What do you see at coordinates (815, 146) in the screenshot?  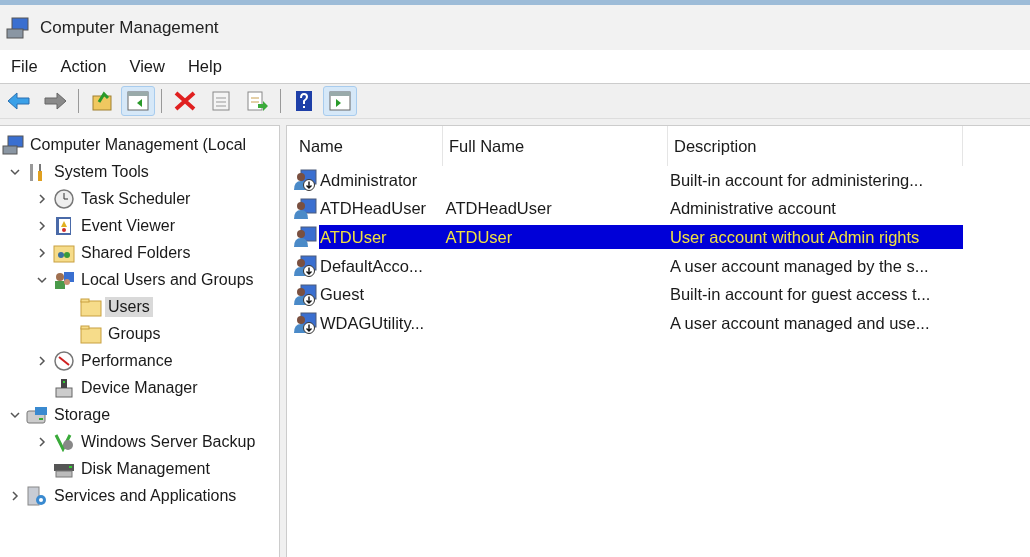 I see `column-header: Description` at bounding box center [815, 146].